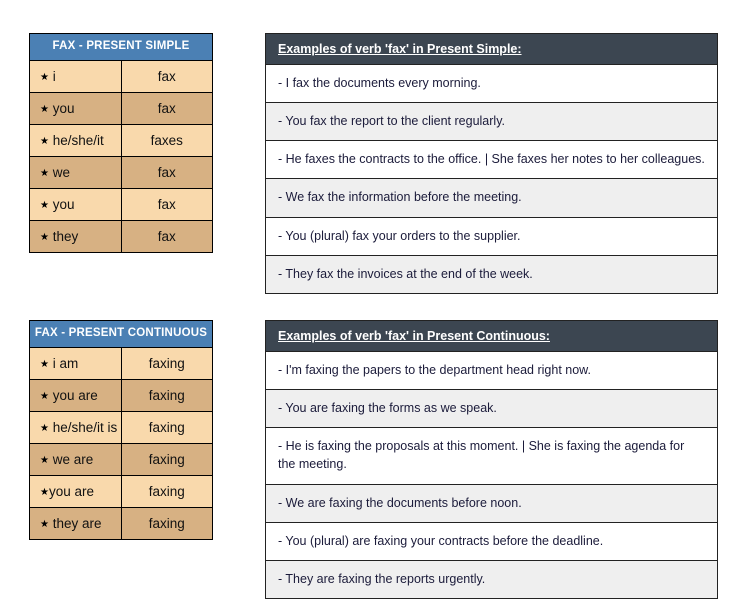 The image size is (730, 599). I want to click on table-row: ★ they fax, so click(121, 236).